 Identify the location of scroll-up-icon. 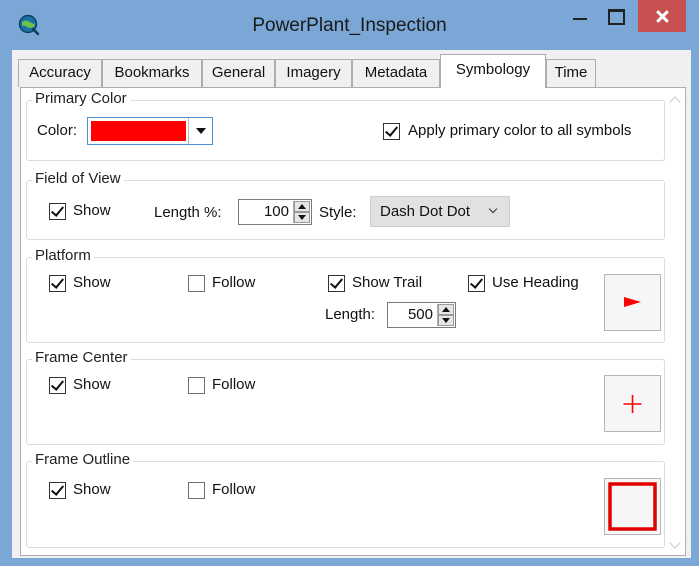
(675, 99).